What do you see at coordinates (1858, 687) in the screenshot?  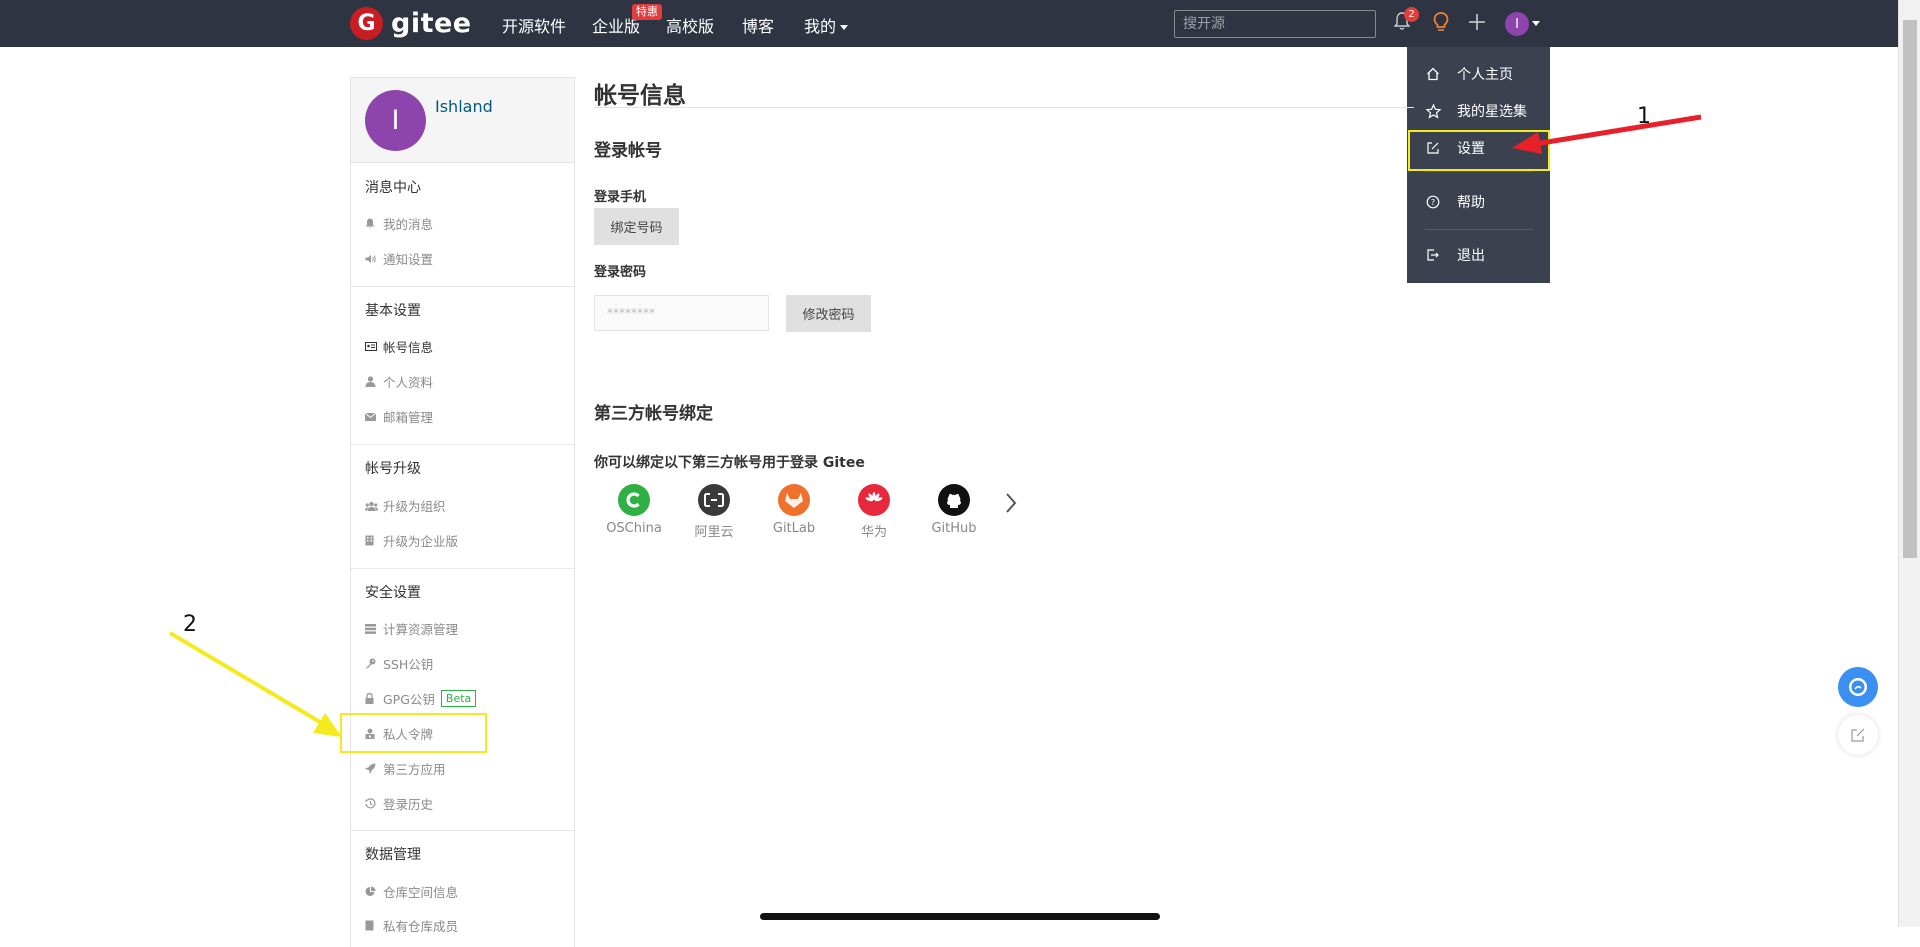 I see `chat-assistant-icon` at bounding box center [1858, 687].